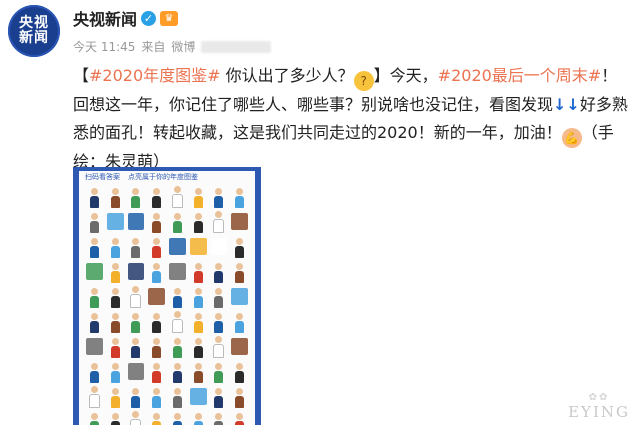  I want to click on avatar-line-2: 新闻, so click(34, 38).